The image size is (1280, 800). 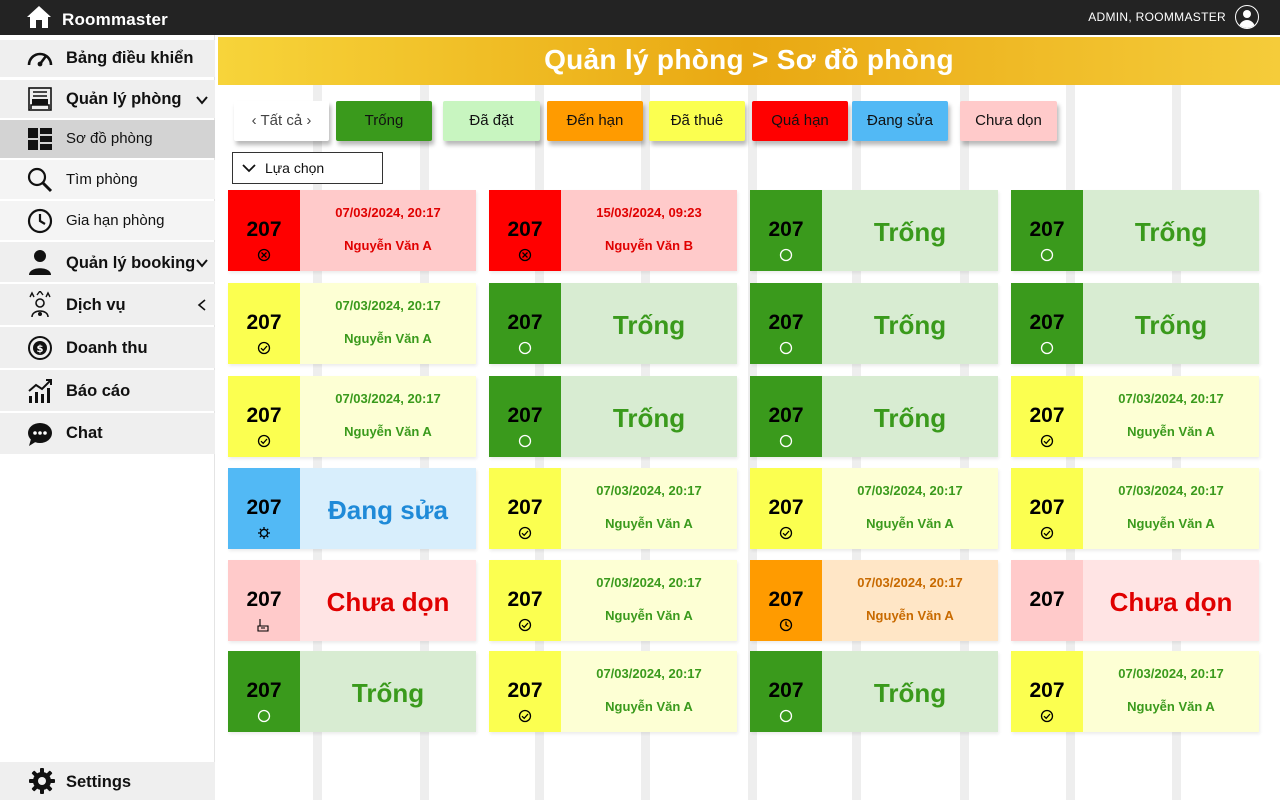 I want to click on sidebar-item-room-management: Quản lý phòng, so click(x=107, y=99).